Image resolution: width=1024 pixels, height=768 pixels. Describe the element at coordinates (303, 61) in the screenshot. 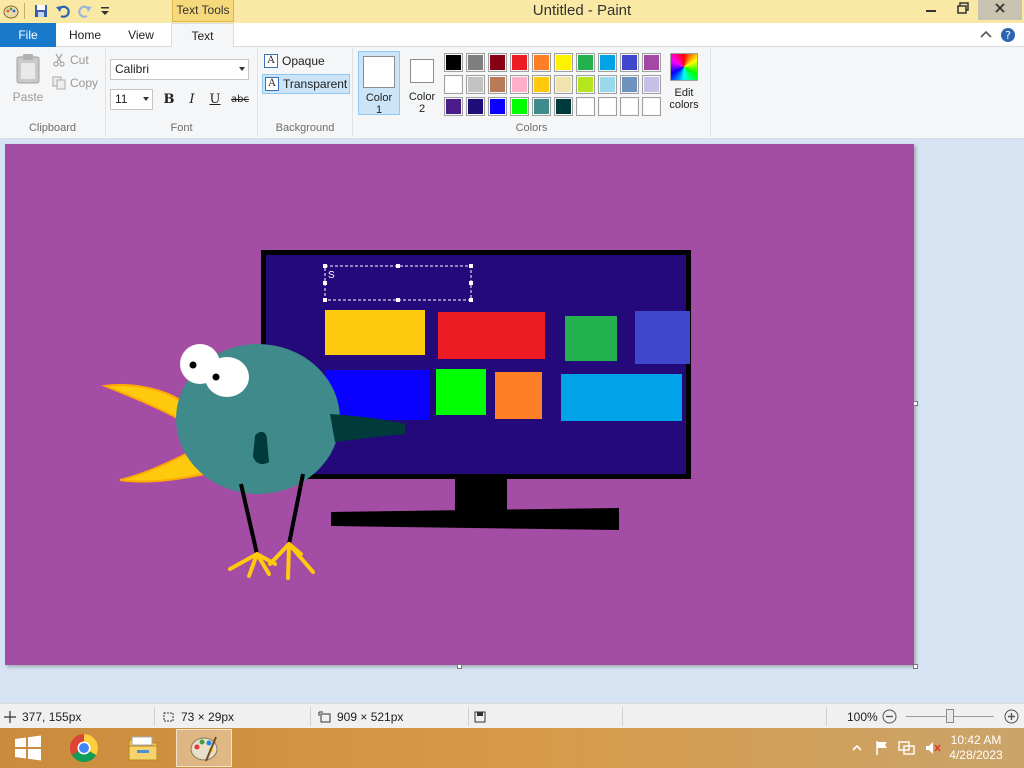

I see `opaque-label: Opaque` at that location.